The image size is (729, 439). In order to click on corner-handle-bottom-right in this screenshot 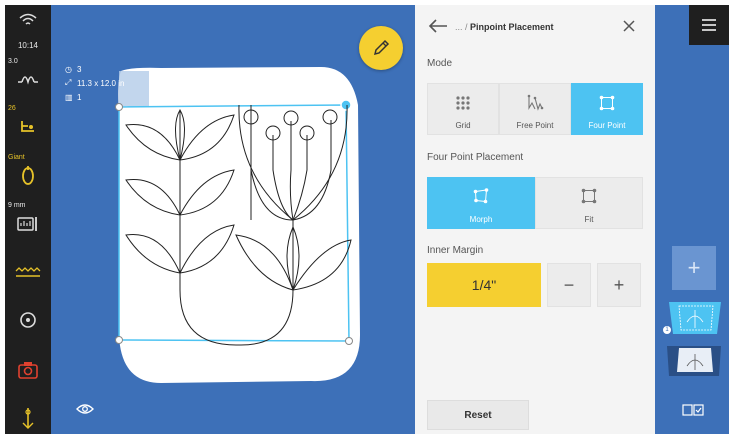, I will do `click(349, 341)`.